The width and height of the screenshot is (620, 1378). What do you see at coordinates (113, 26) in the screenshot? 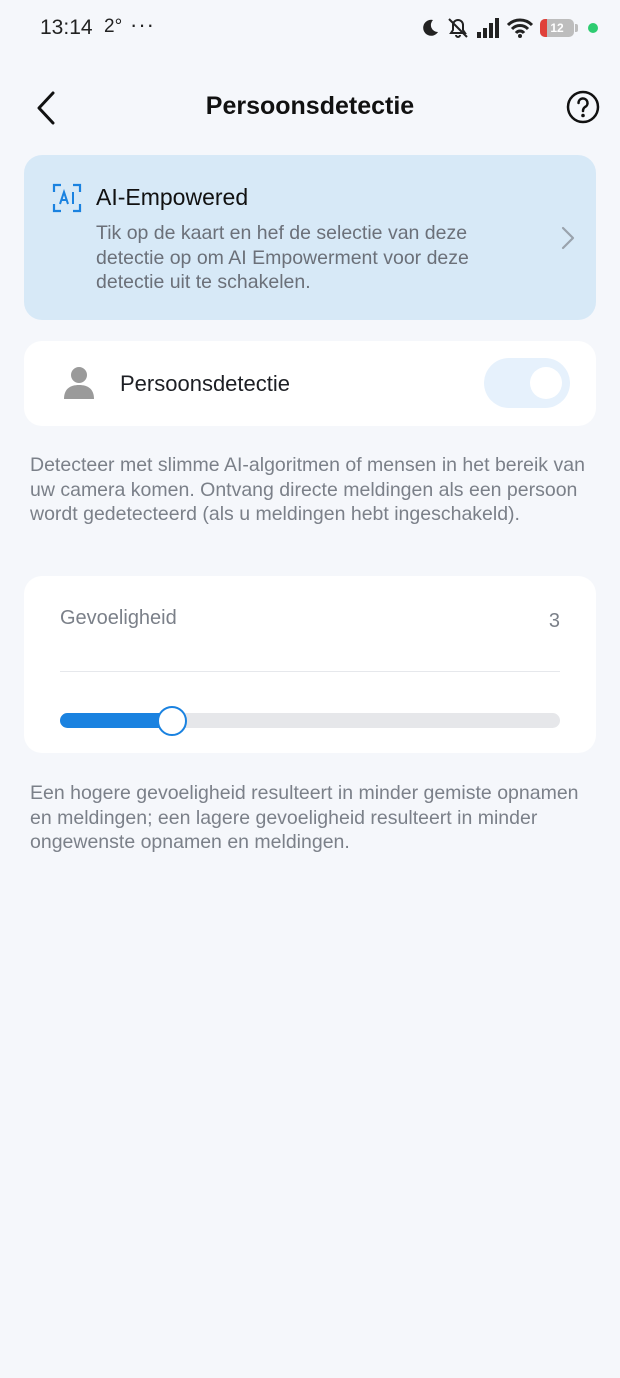
I see `status-temperature: 2°` at bounding box center [113, 26].